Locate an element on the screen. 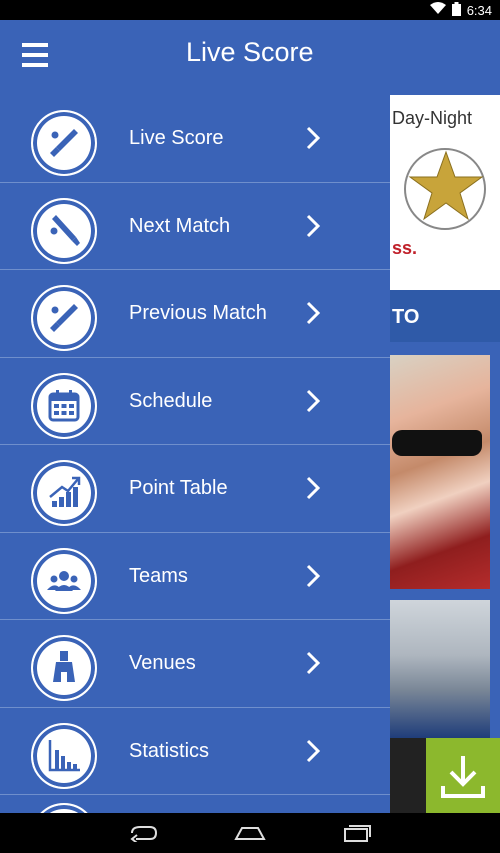 This screenshot has height=853, width=500. headline-fragment: ss. is located at coordinates (405, 248).